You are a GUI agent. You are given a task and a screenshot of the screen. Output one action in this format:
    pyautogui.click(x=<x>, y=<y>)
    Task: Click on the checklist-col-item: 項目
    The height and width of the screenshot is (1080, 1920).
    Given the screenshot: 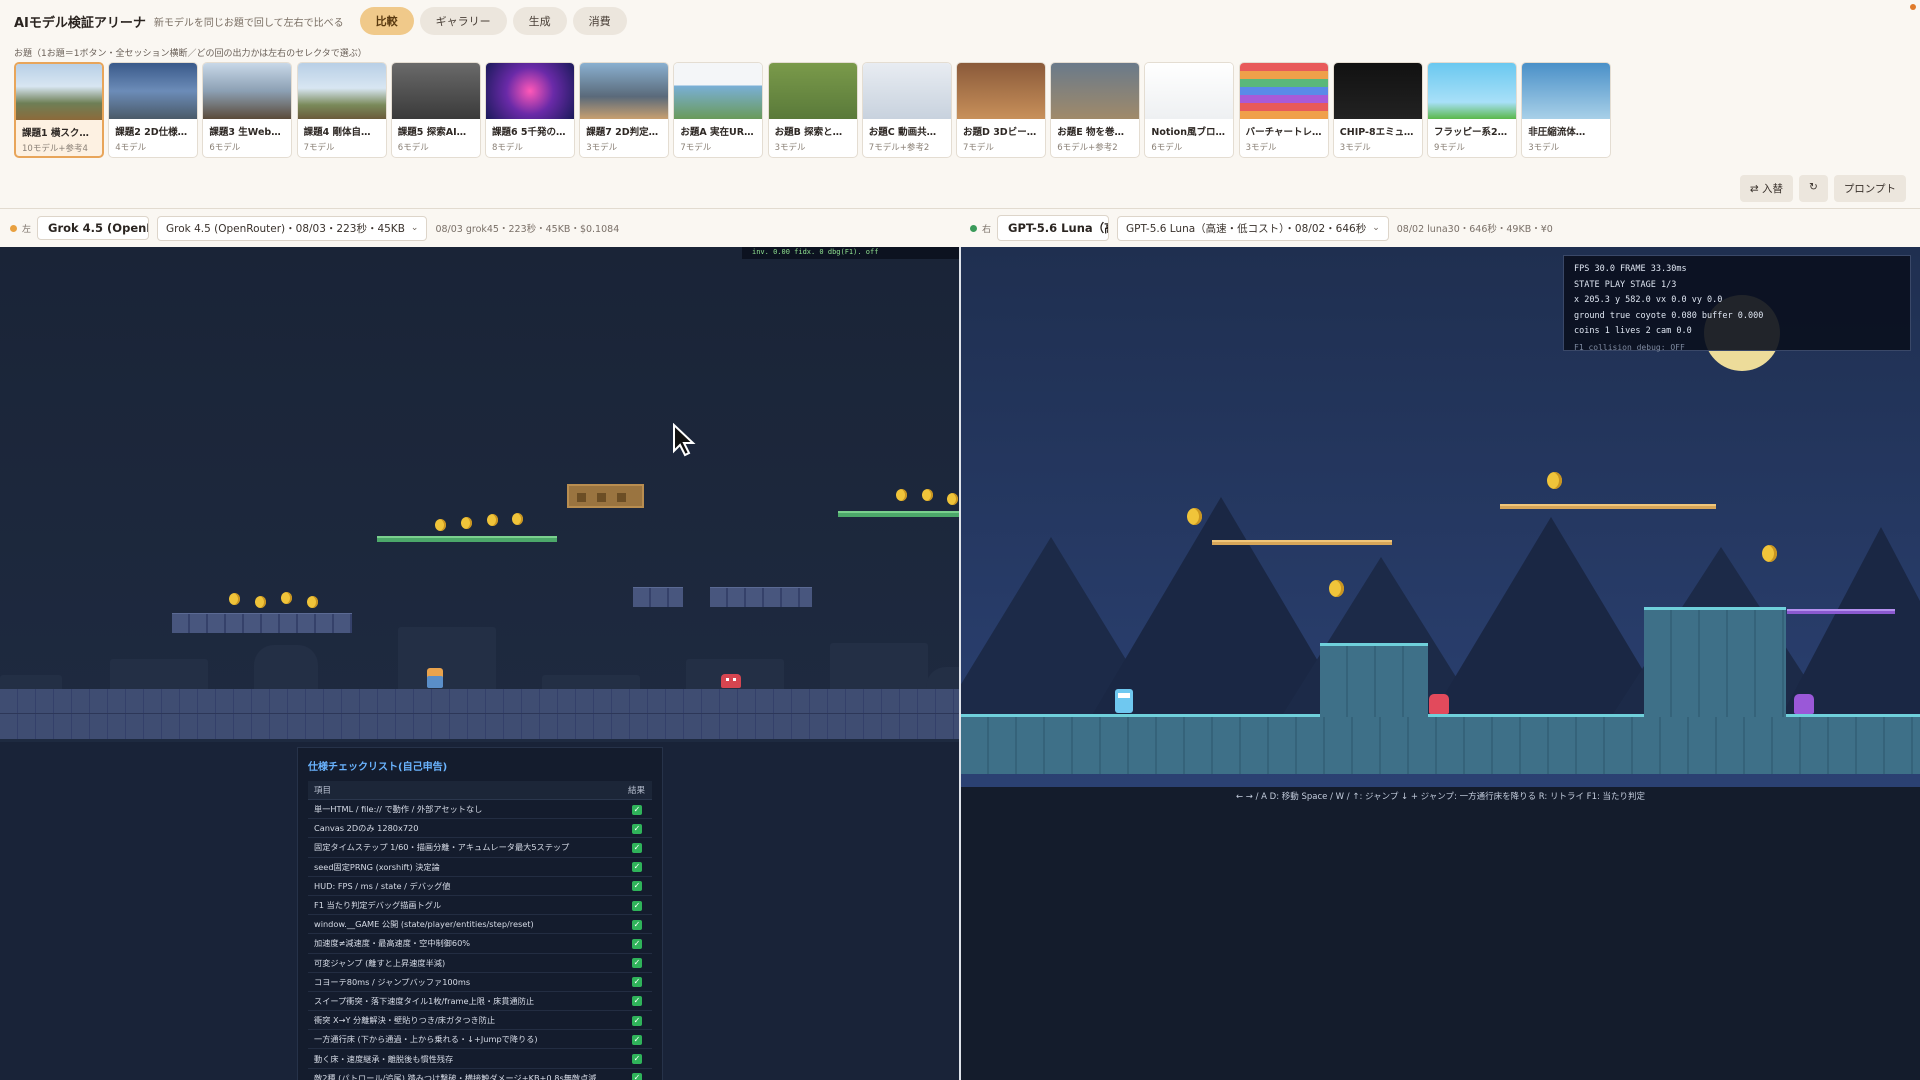 What is the action you would take?
    pyautogui.click(x=465, y=790)
    